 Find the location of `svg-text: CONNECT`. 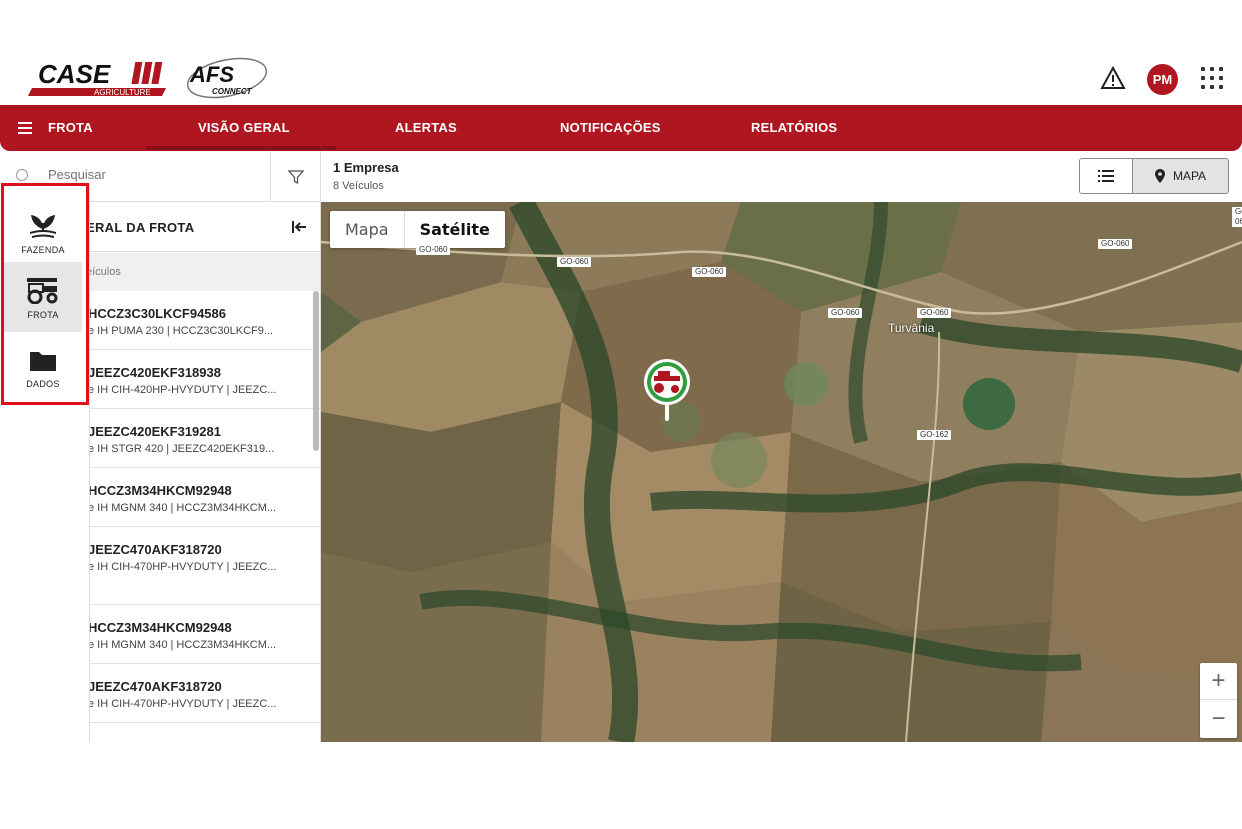

svg-text: CONNECT is located at coordinates (232, 91).